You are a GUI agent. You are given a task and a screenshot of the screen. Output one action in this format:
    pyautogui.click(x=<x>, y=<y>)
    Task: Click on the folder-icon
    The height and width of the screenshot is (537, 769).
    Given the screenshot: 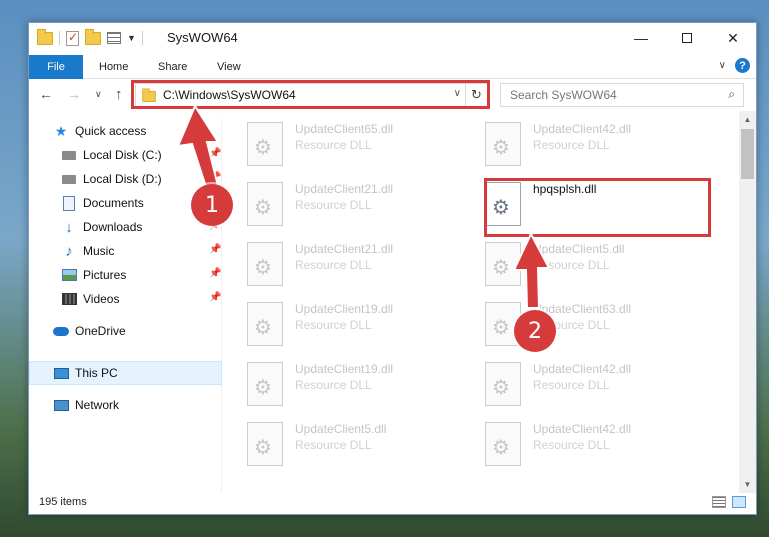 What is the action you would take?
    pyautogui.click(x=45, y=36)
    